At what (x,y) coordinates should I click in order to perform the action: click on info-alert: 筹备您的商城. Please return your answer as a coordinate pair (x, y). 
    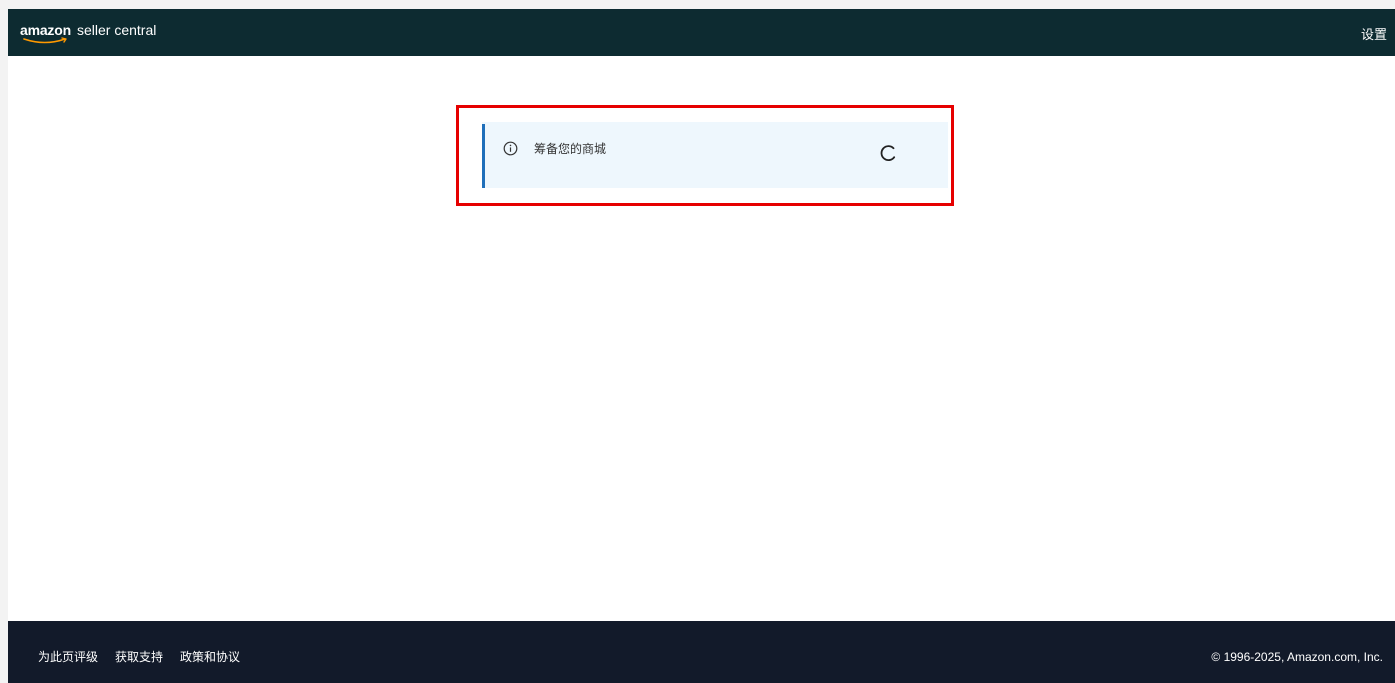
    Looking at the image, I should click on (715, 155).